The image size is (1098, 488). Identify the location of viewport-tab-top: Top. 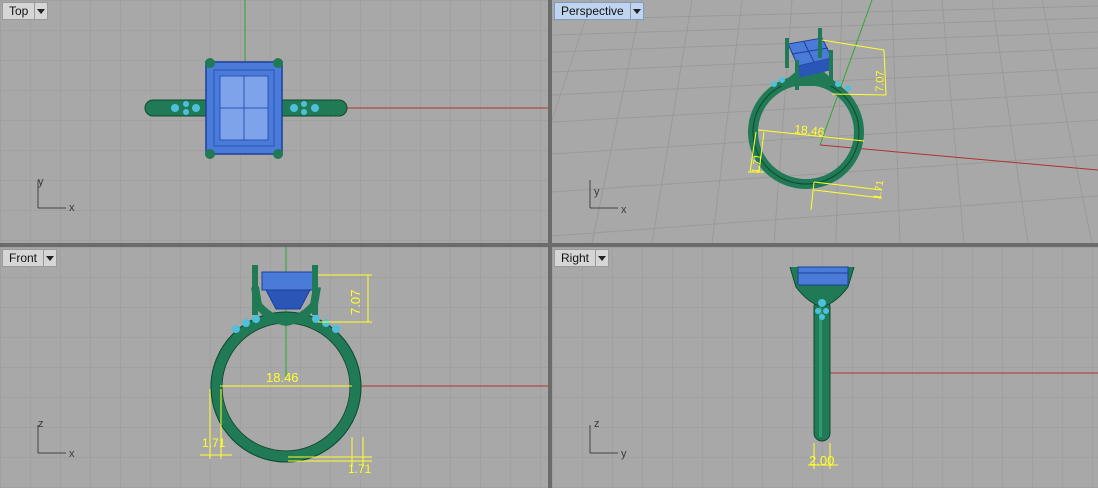
(25, 11).